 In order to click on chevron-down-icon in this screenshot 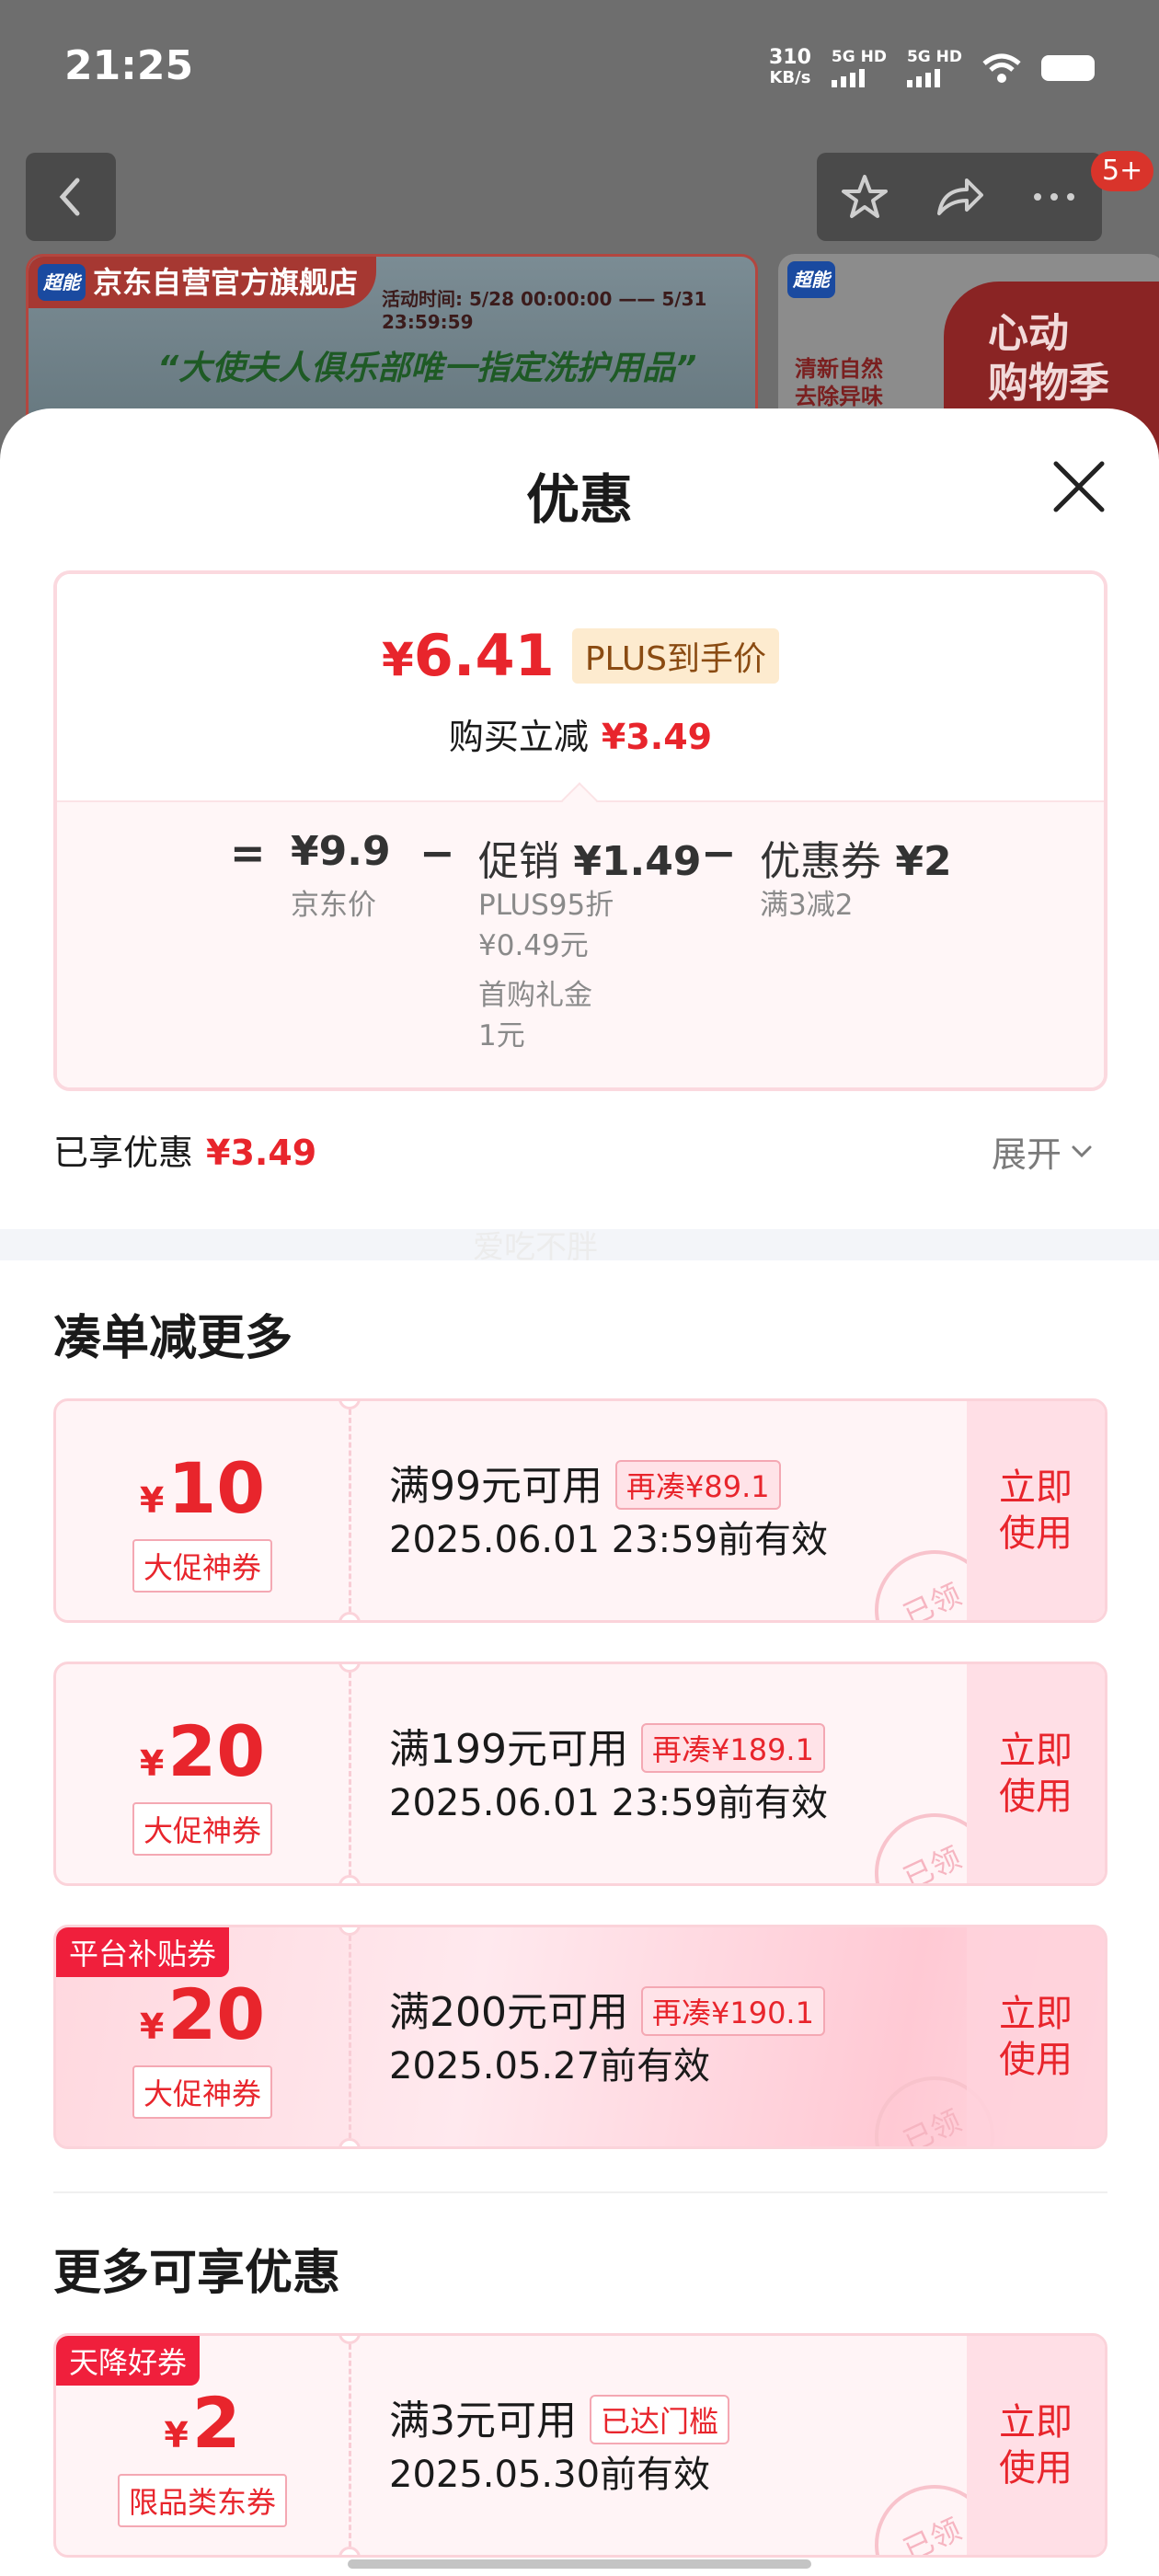, I will do `click(1082, 1151)`.